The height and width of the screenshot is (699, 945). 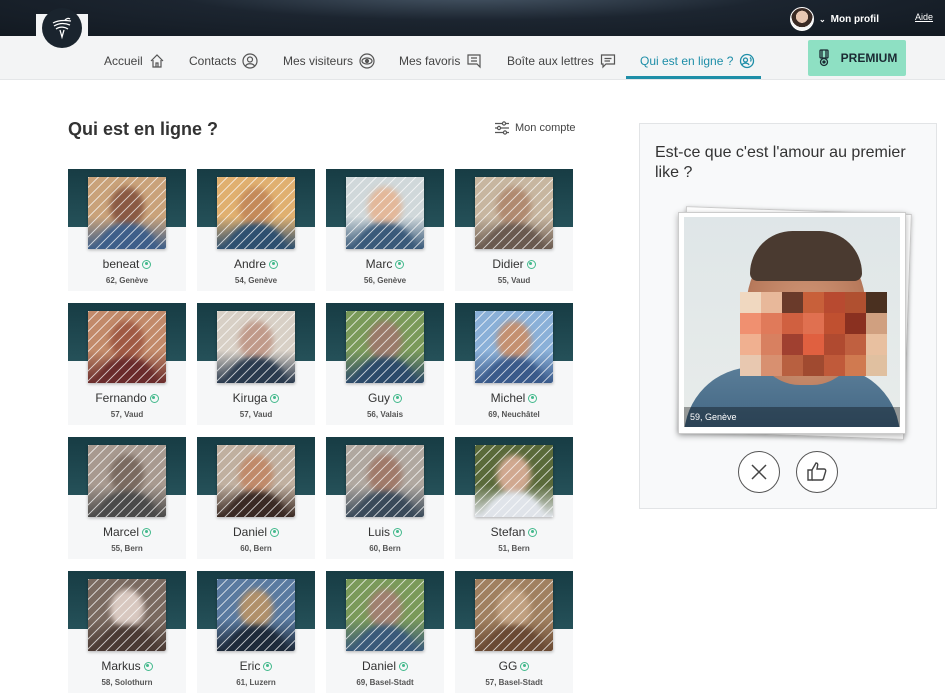 I want to click on account-link: Mon compte, so click(x=535, y=128).